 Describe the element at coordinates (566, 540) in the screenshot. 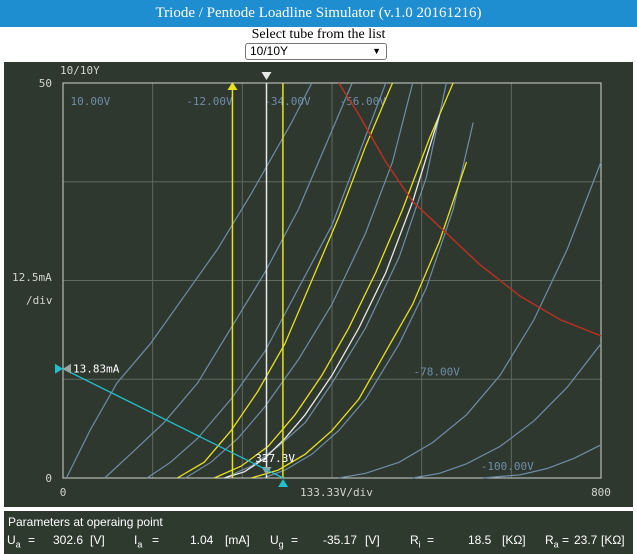

I see `ra-eq: =` at that location.